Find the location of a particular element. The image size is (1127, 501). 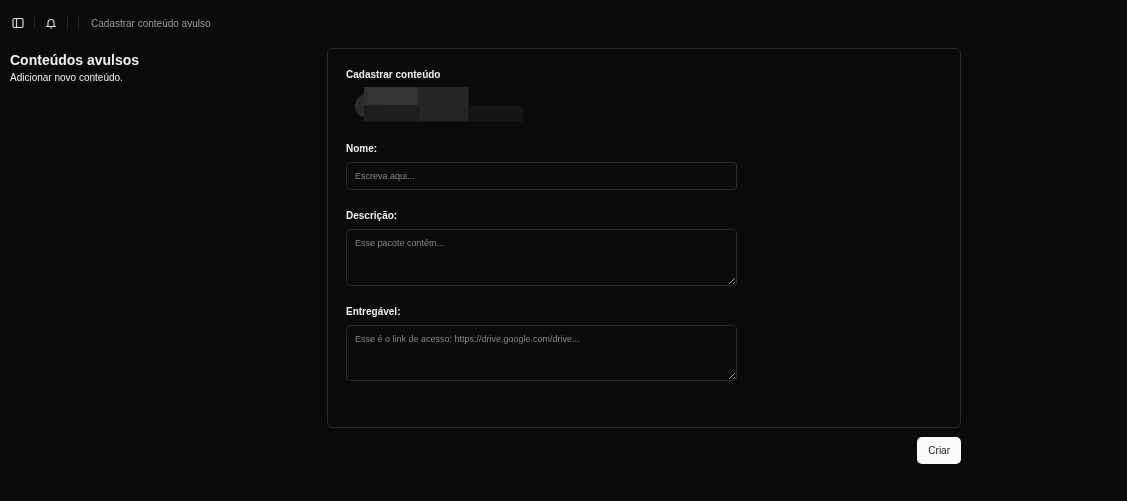

create-button: Criar is located at coordinates (939, 450).